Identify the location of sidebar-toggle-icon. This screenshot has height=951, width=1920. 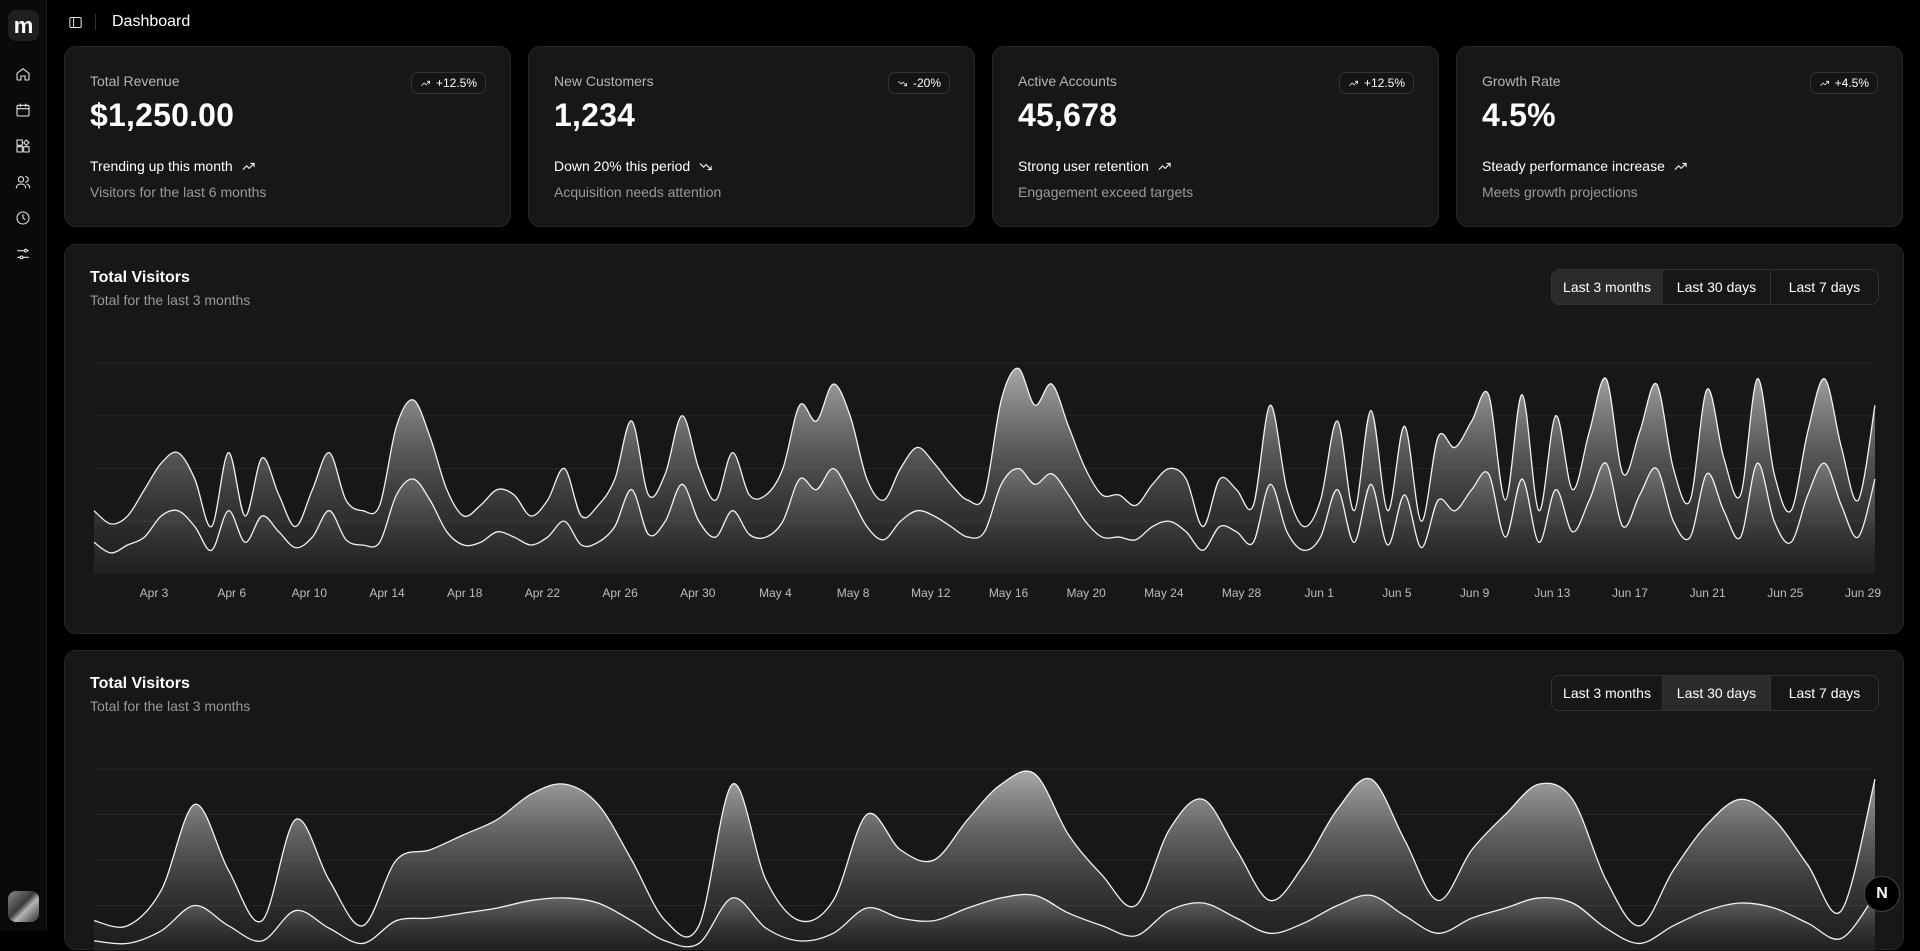
(75, 22).